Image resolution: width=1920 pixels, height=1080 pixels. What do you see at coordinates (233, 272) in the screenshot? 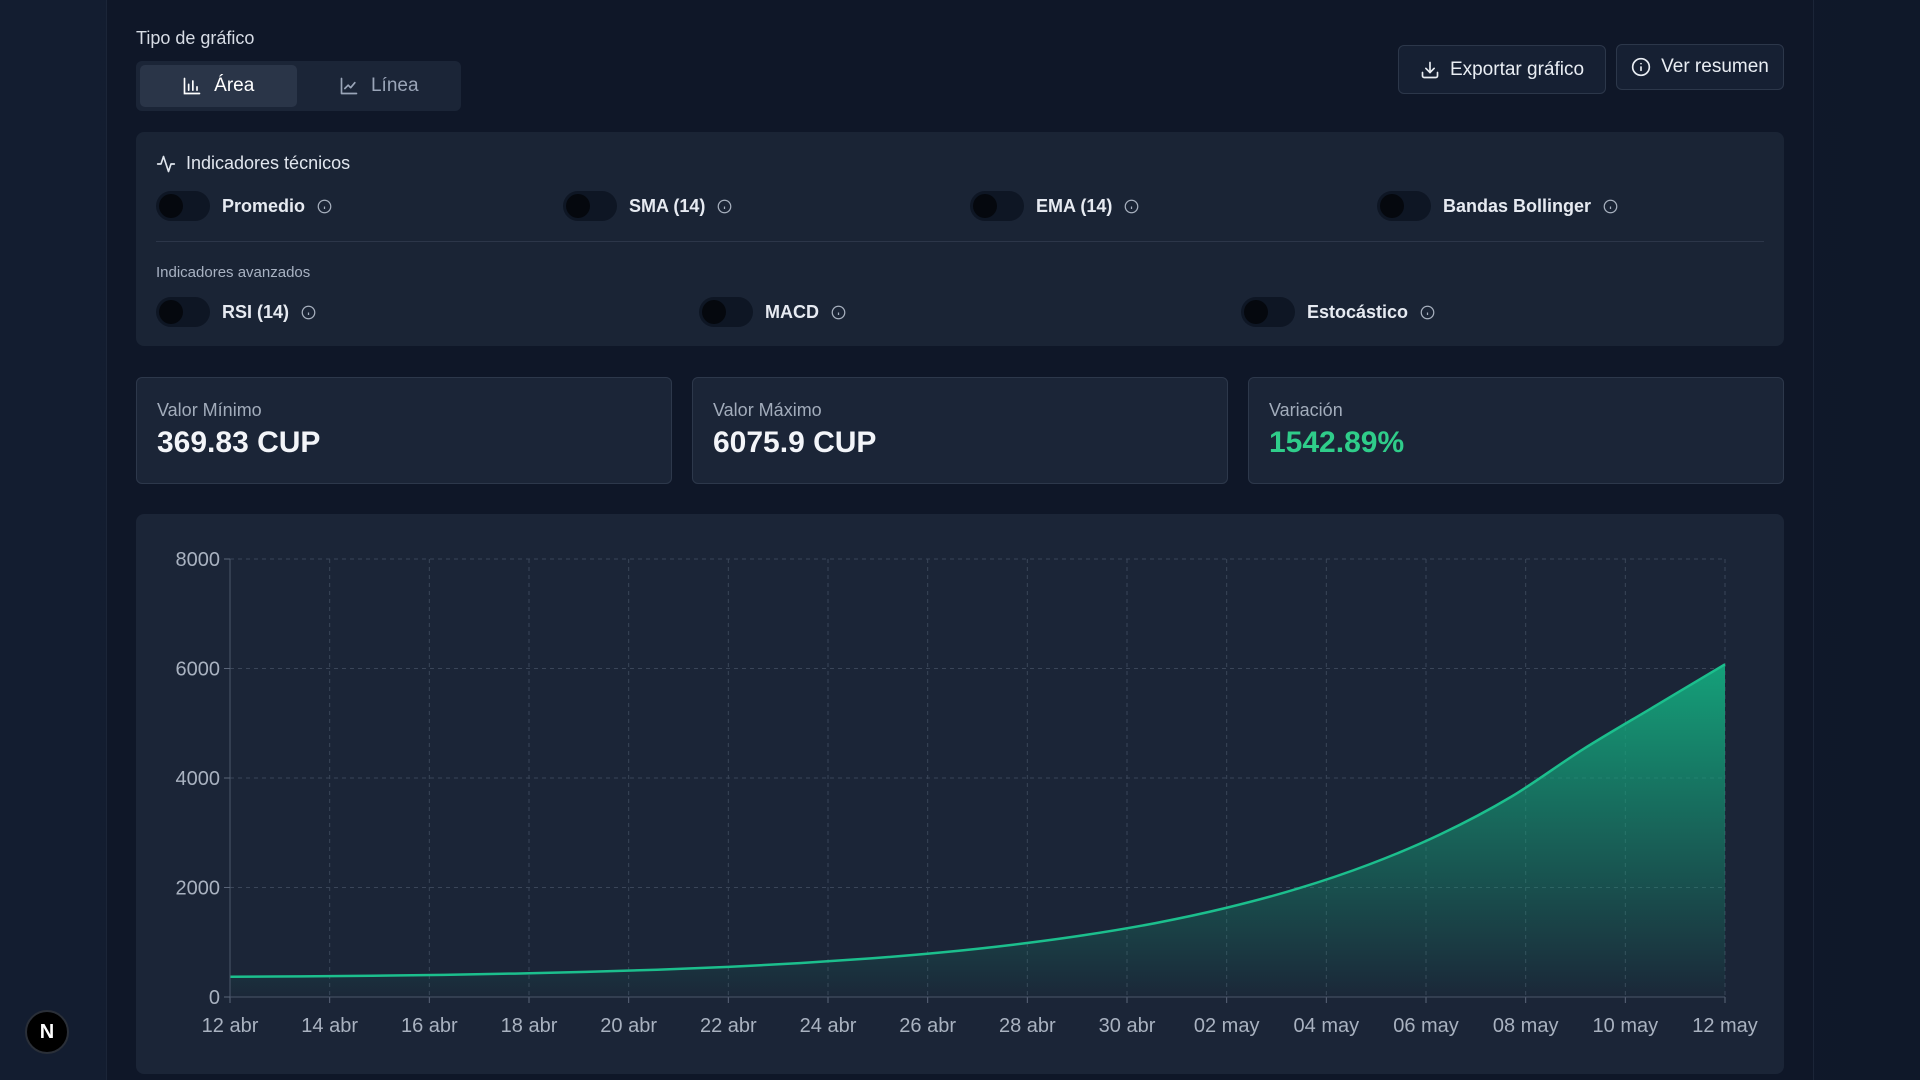
I see `advanced-indicators-label: Indicadores avanzados` at bounding box center [233, 272].